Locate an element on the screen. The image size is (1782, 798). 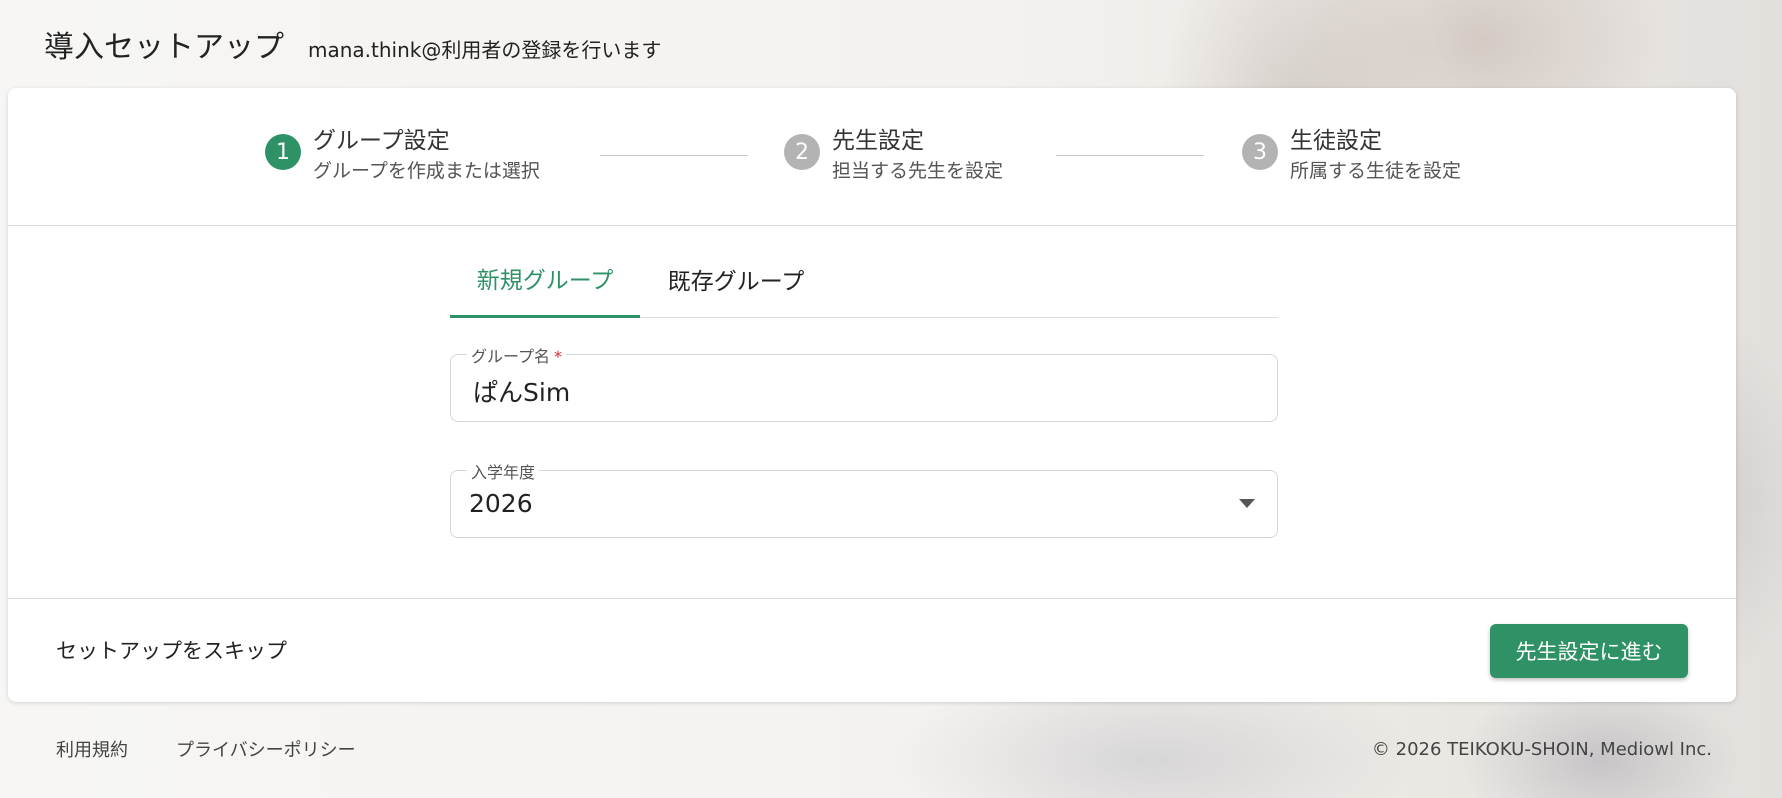
skip-setup-link: セットアップをスキップ is located at coordinates (171, 650).